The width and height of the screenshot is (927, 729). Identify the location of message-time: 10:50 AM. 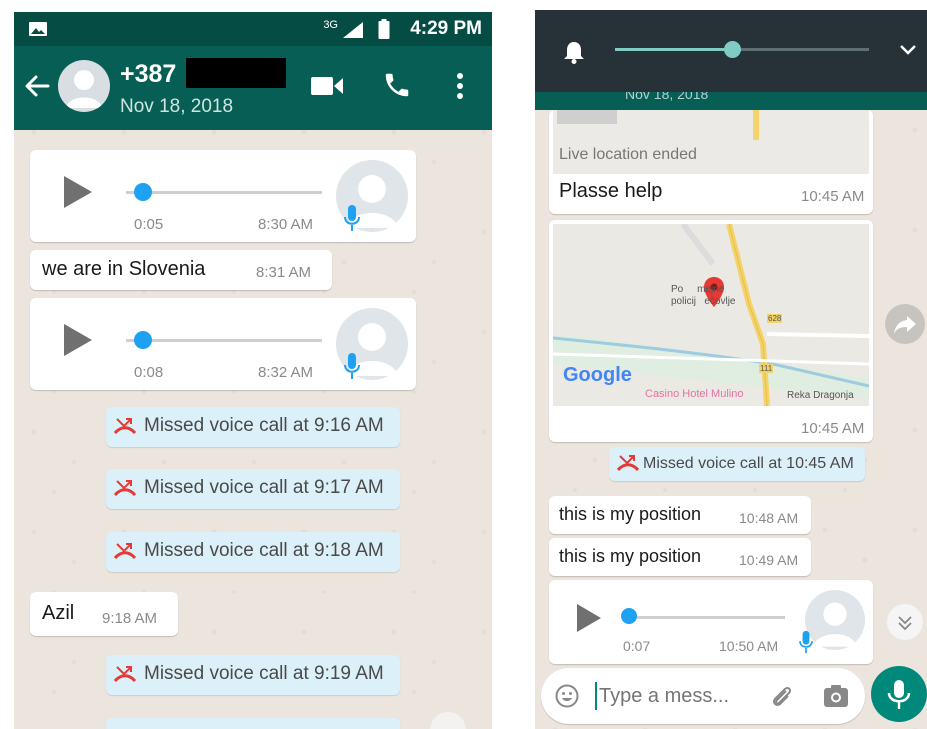
(749, 646).